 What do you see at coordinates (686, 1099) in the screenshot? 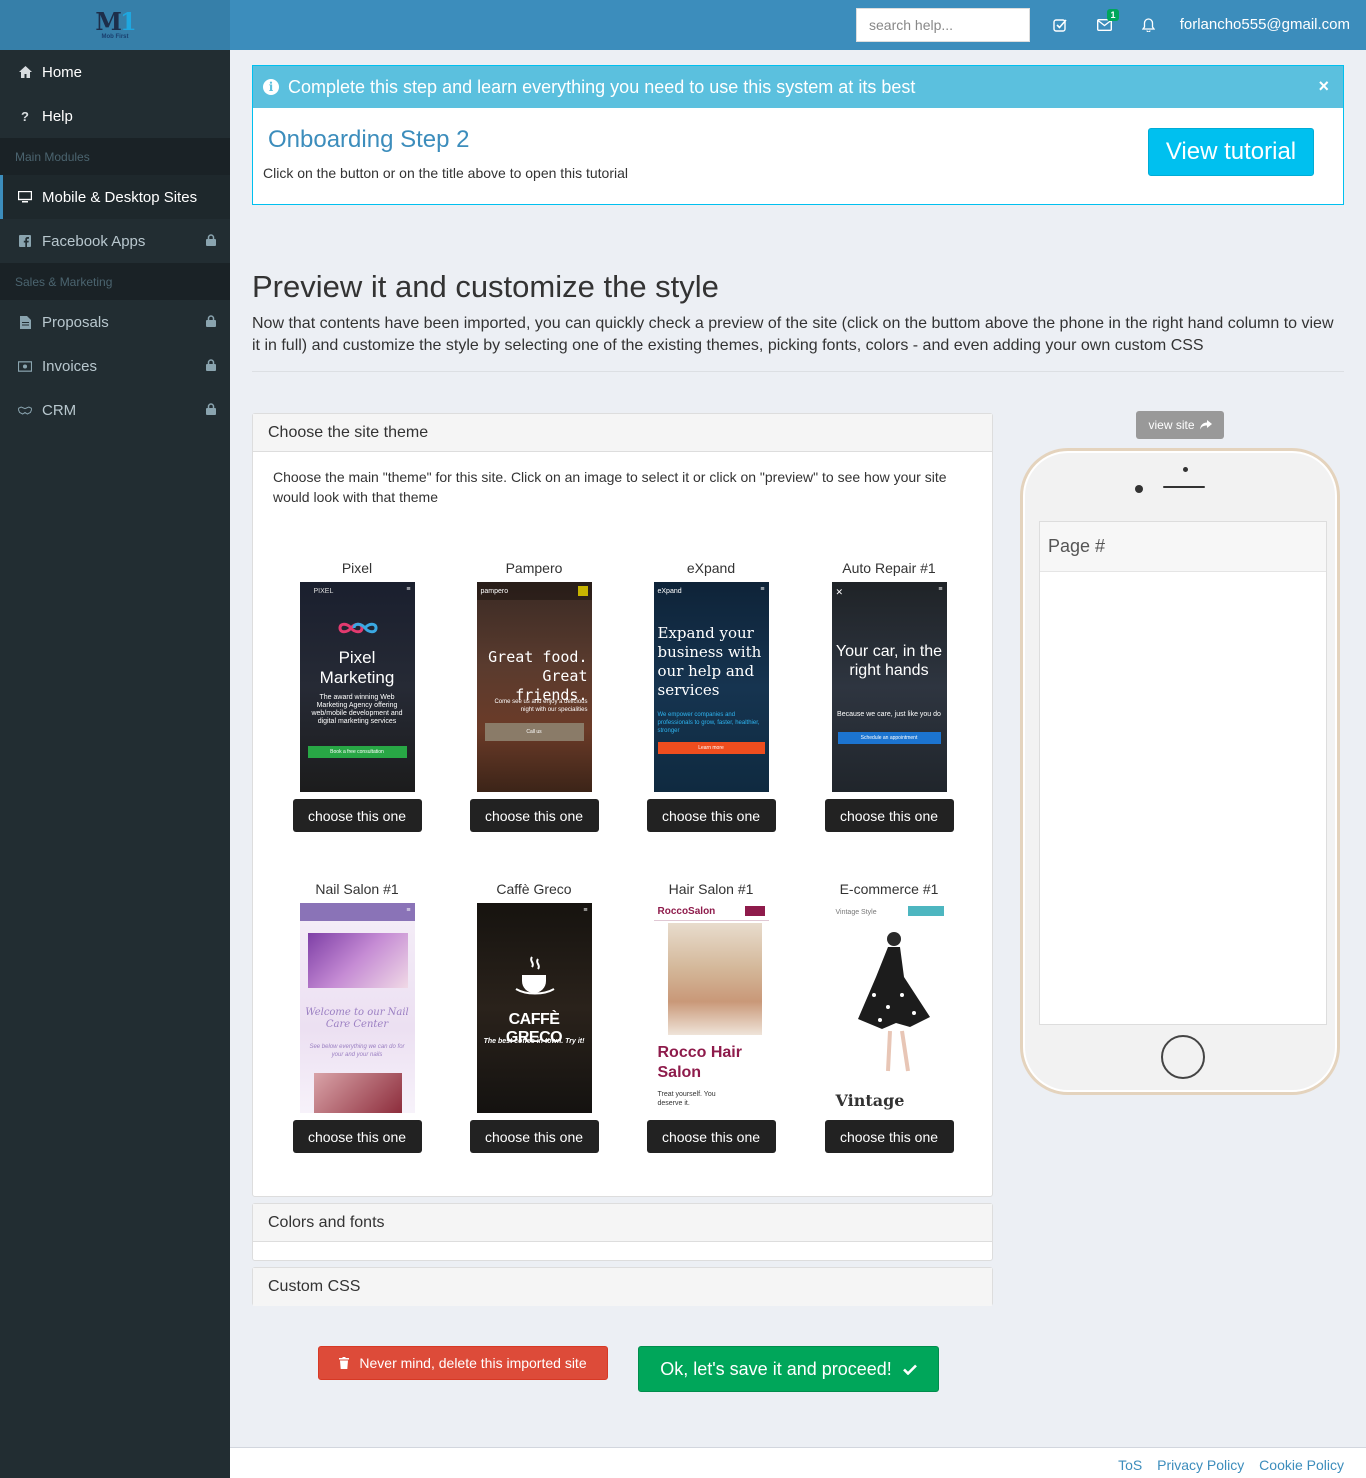
I see `thumb-subtext: Treat yourself. You deserve it.` at bounding box center [686, 1099].